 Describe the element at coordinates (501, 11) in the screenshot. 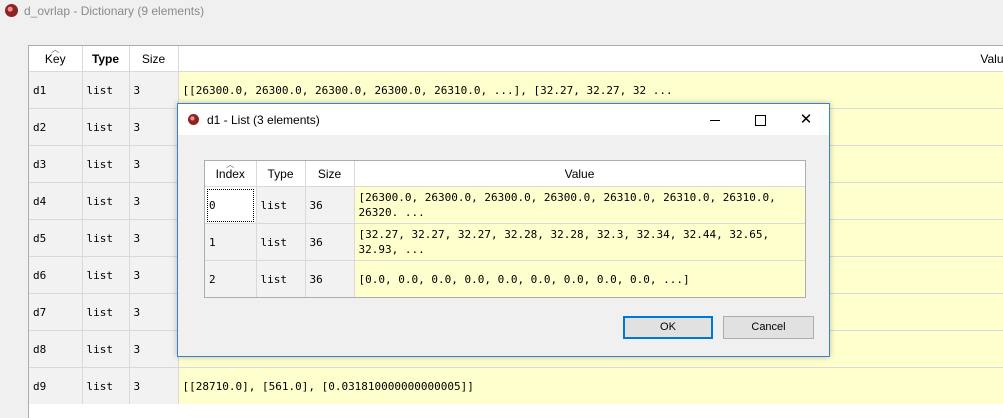

I see `app-titlebar: d_ovrlap - Dictionary (9 elements)` at that location.